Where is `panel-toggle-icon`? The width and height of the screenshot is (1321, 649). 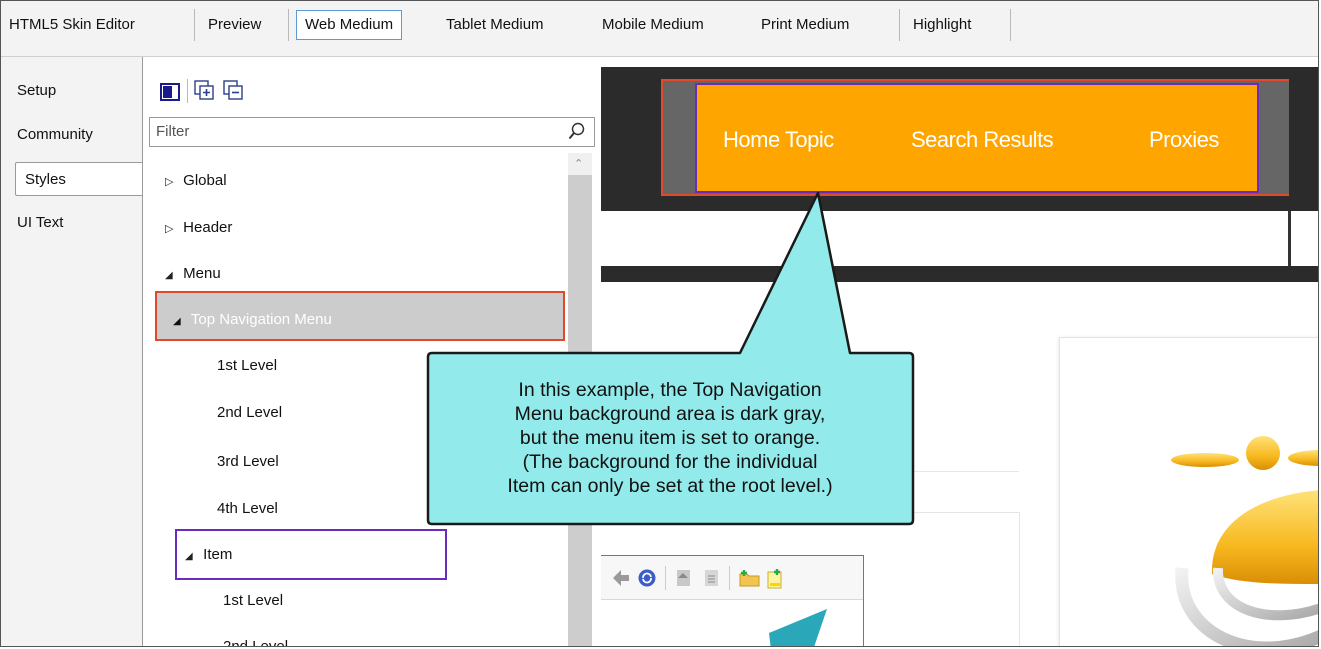
panel-toggle-icon is located at coordinates (170, 94).